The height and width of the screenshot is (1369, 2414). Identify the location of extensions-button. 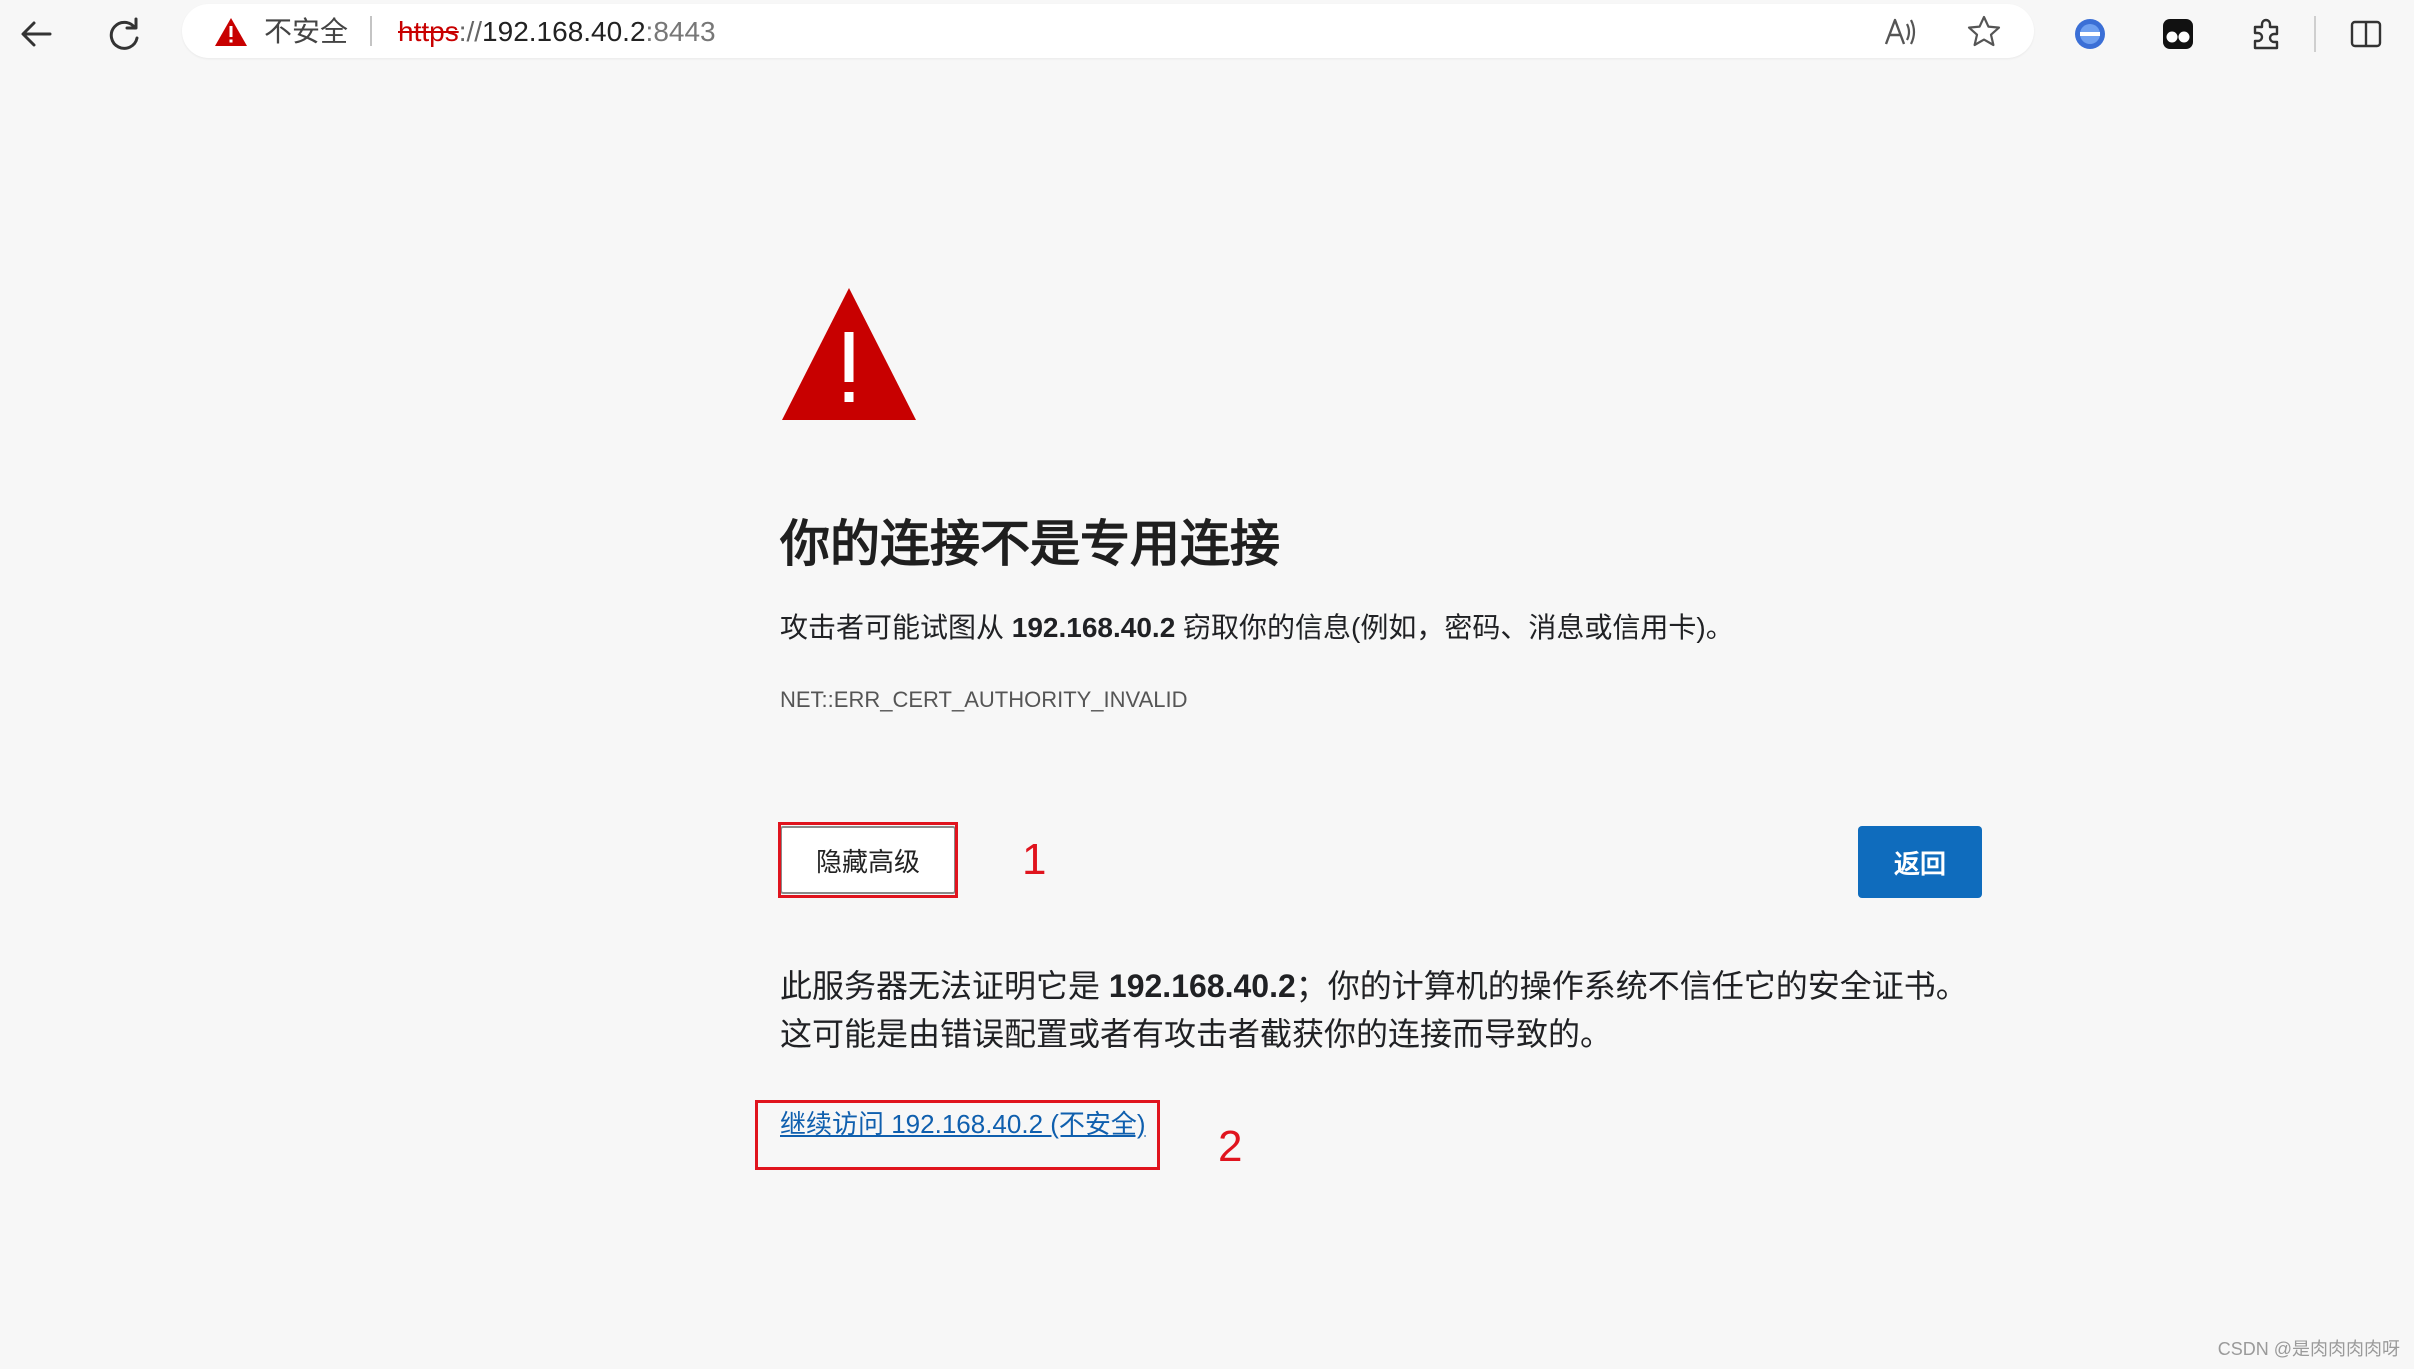
(2266, 34).